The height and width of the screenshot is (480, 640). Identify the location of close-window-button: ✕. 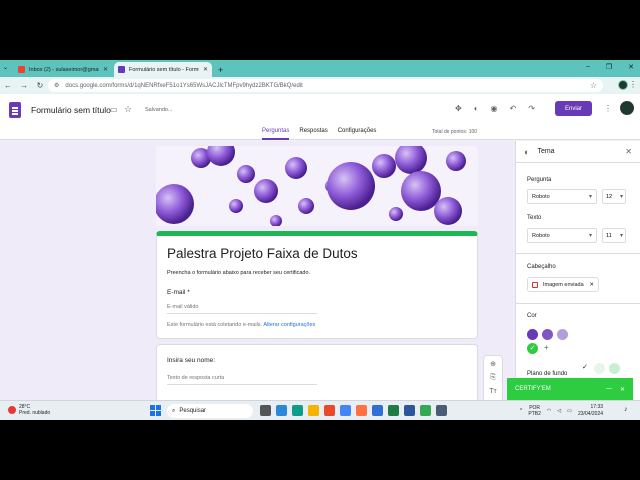
(631, 67).